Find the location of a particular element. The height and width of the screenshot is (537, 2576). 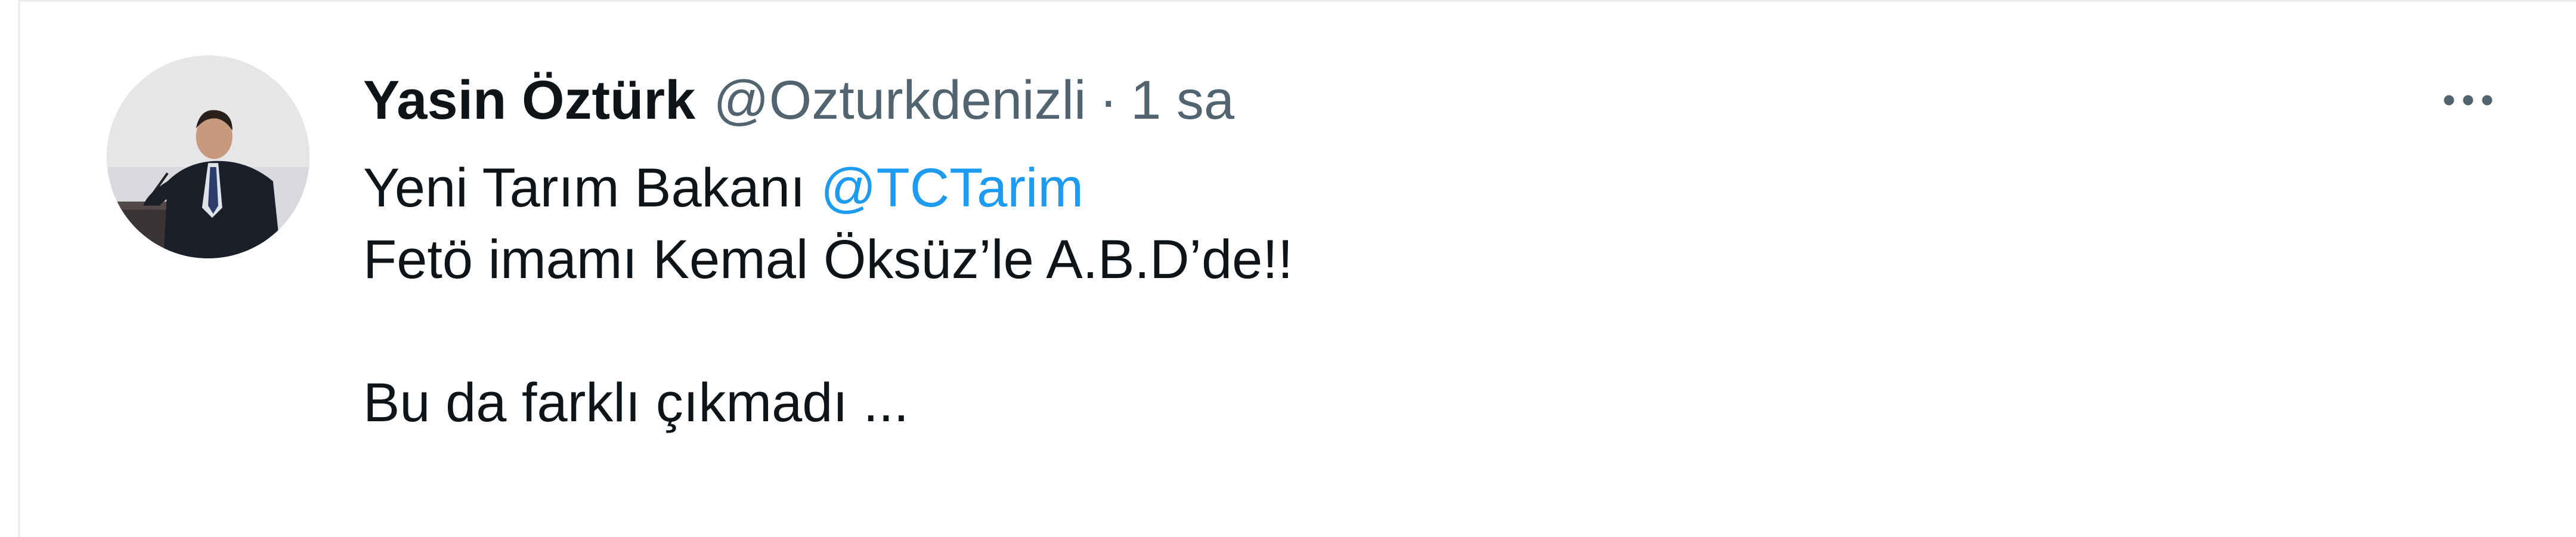

tweet-header: Yasin Öztürk @Ozturkdenizli · 1 sa is located at coordinates (798, 100).